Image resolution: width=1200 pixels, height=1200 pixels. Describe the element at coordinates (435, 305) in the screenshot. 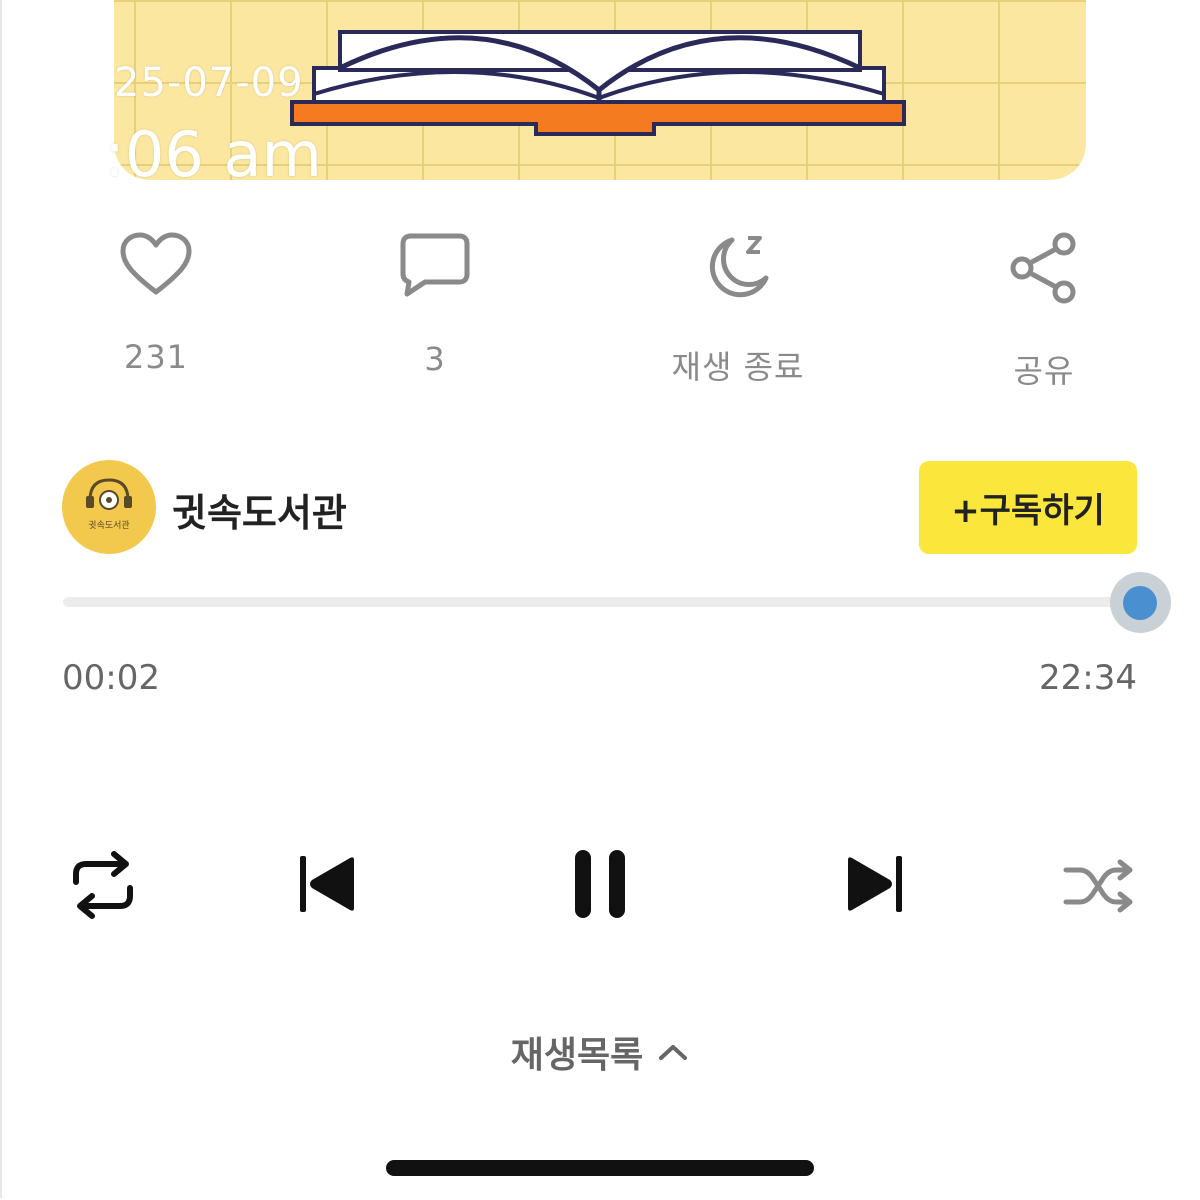

I see `comment-button: 3` at that location.